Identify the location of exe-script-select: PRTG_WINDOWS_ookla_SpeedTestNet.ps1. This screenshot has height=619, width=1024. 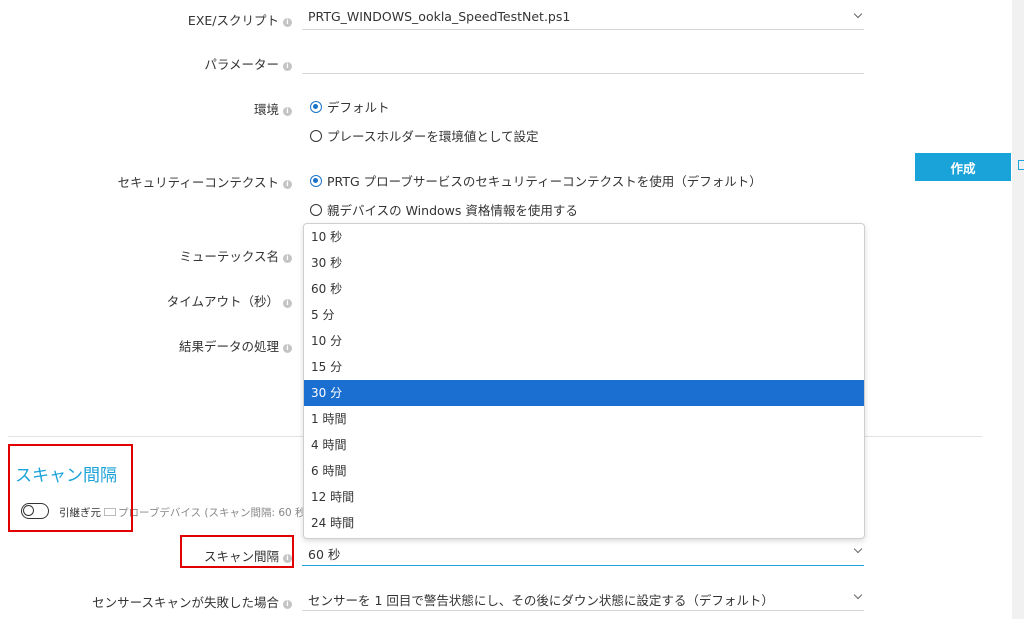
(583, 19).